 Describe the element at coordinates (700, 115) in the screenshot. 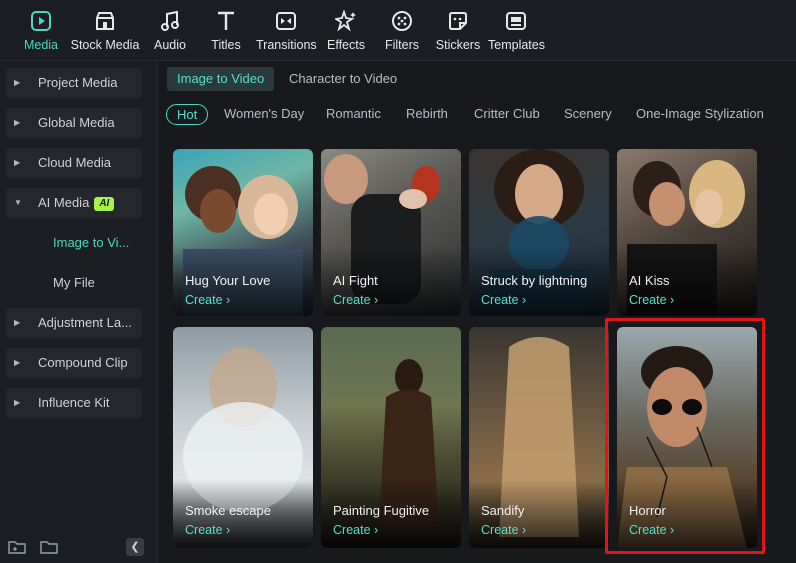

I see `category-one-image-stylization: One-Image Stylization` at that location.